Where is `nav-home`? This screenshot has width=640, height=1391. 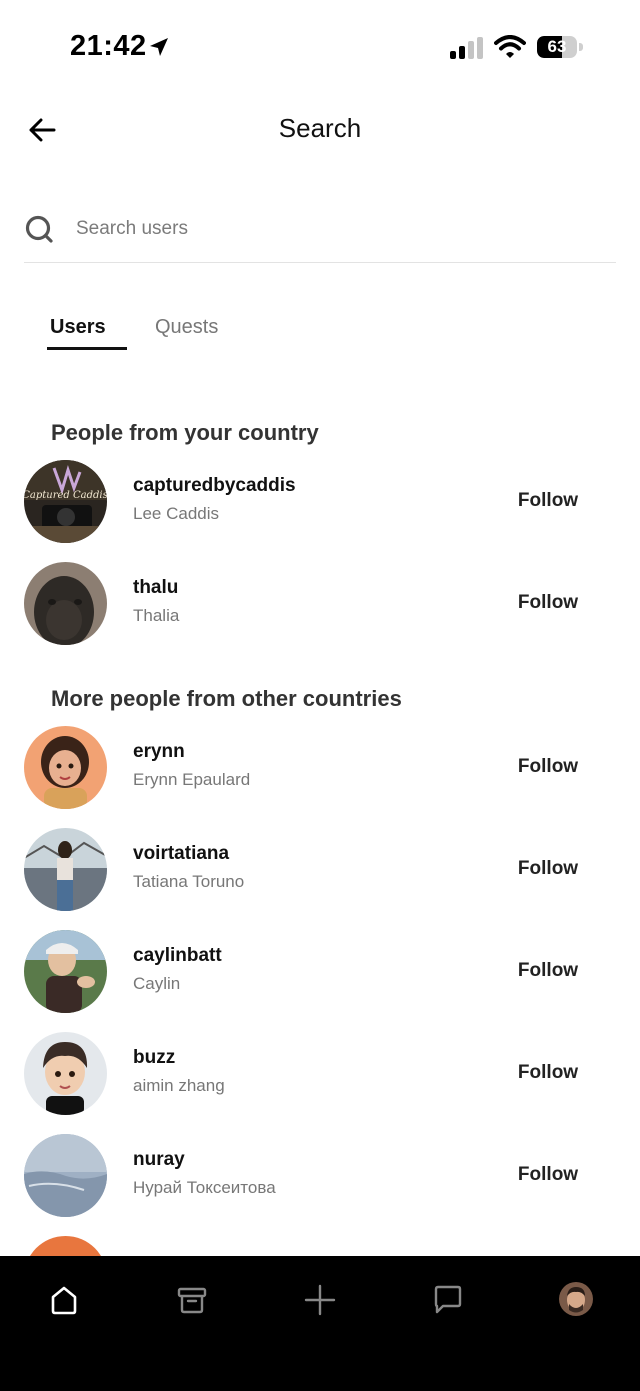
nav-home is located at coordinates (64, 1300).